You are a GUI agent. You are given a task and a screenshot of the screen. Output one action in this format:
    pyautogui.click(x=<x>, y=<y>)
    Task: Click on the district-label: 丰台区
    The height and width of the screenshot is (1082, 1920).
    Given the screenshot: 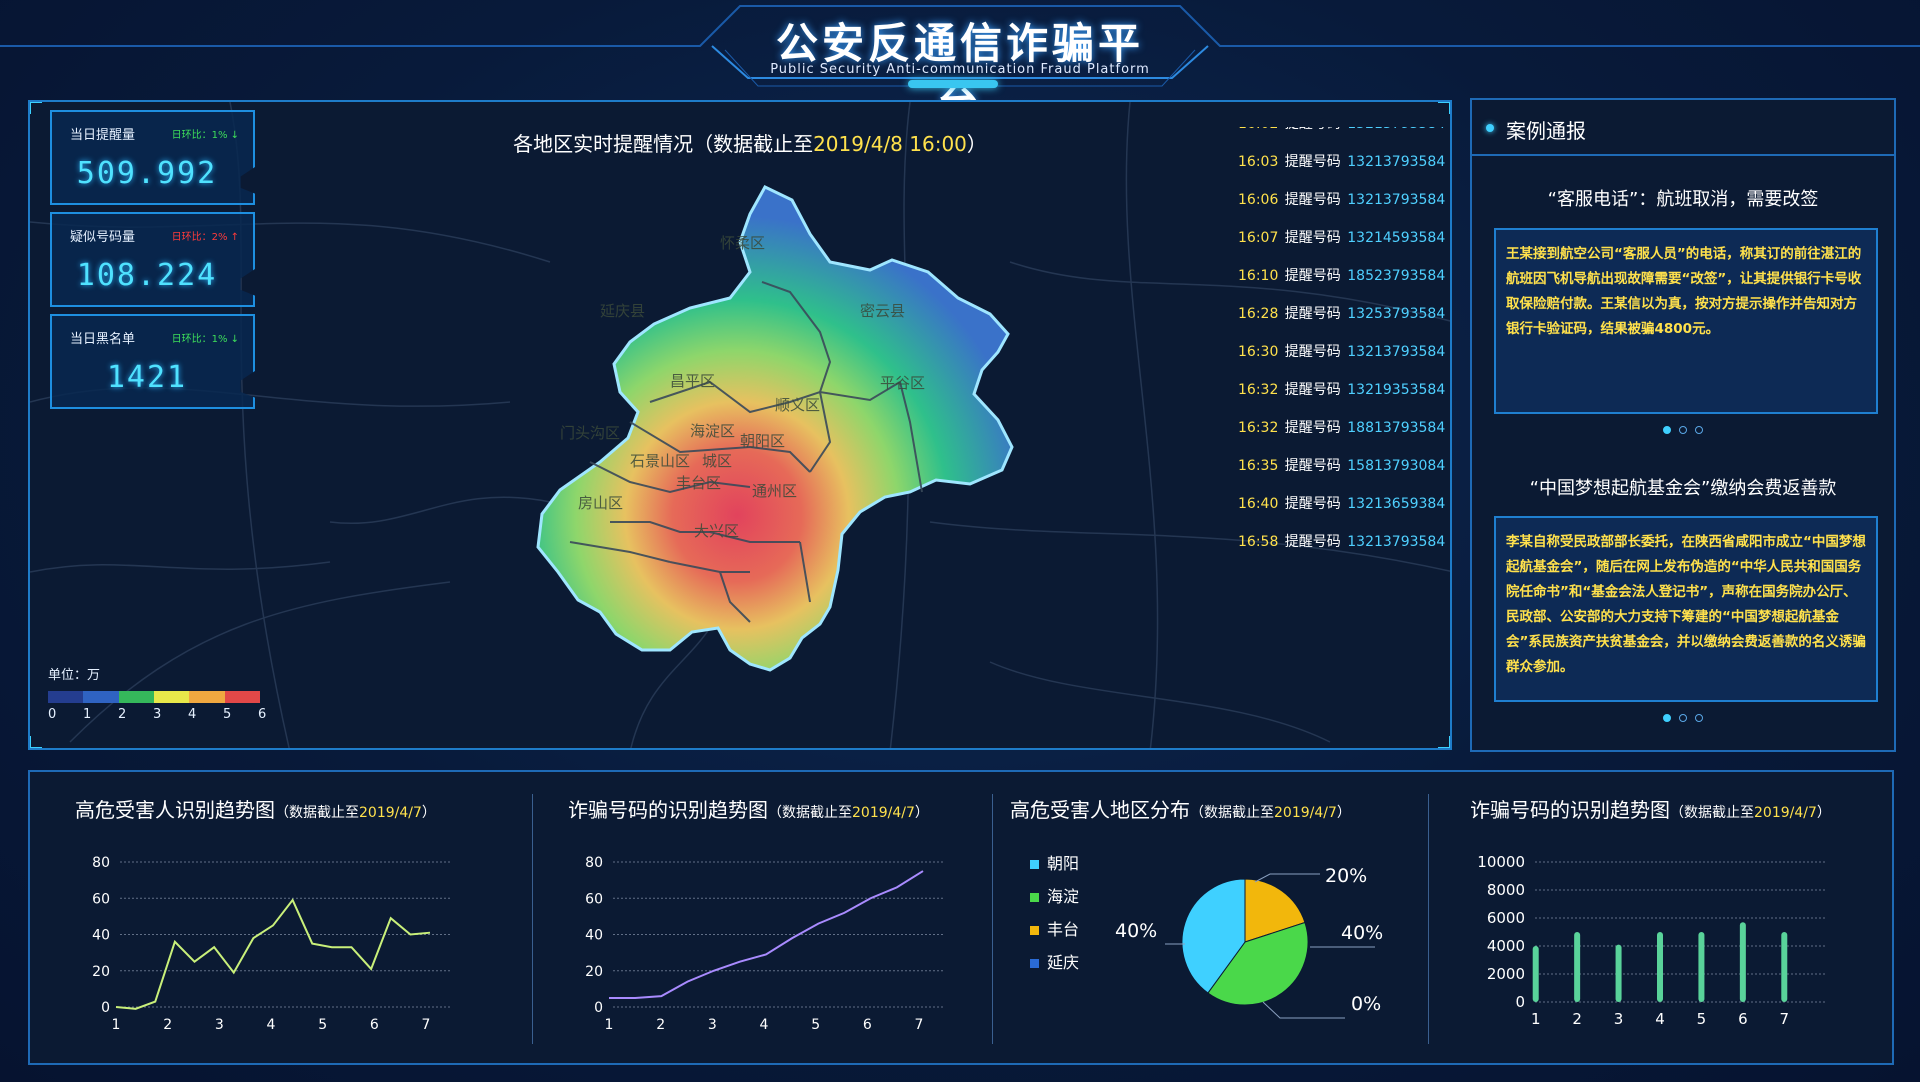 What is the action you would take?
    pyautogui.click(x=699, y=483)
    